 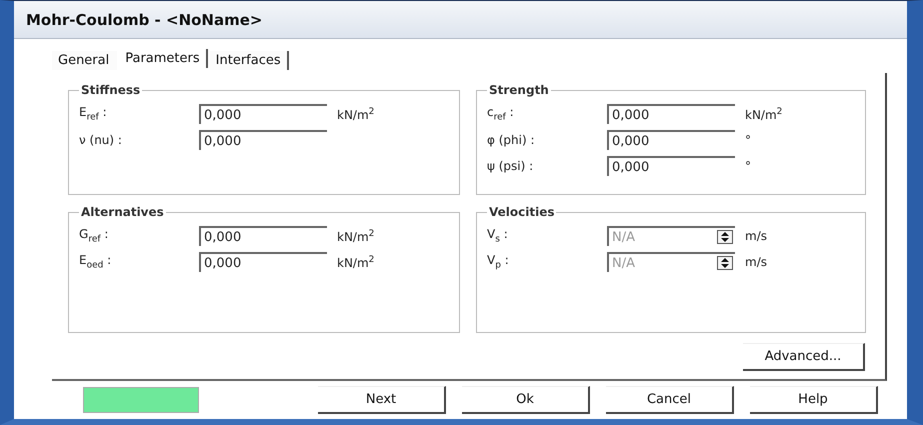 I want to click on field-label: ν (nu) :, so click(x=101, y=140).